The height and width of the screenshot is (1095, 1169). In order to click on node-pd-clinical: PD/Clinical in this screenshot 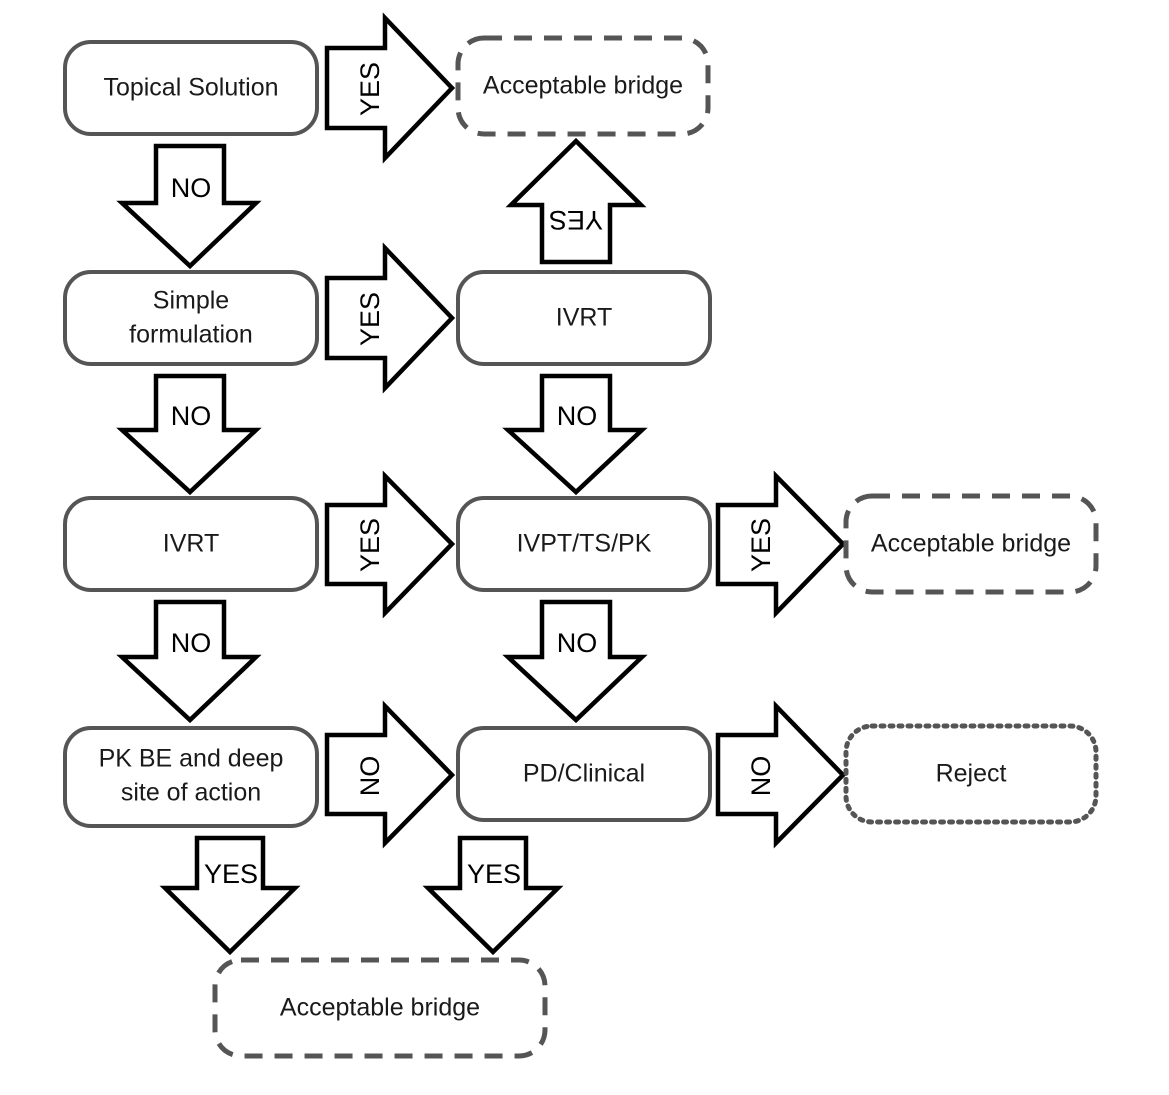, I will do `click(584, 774)`.